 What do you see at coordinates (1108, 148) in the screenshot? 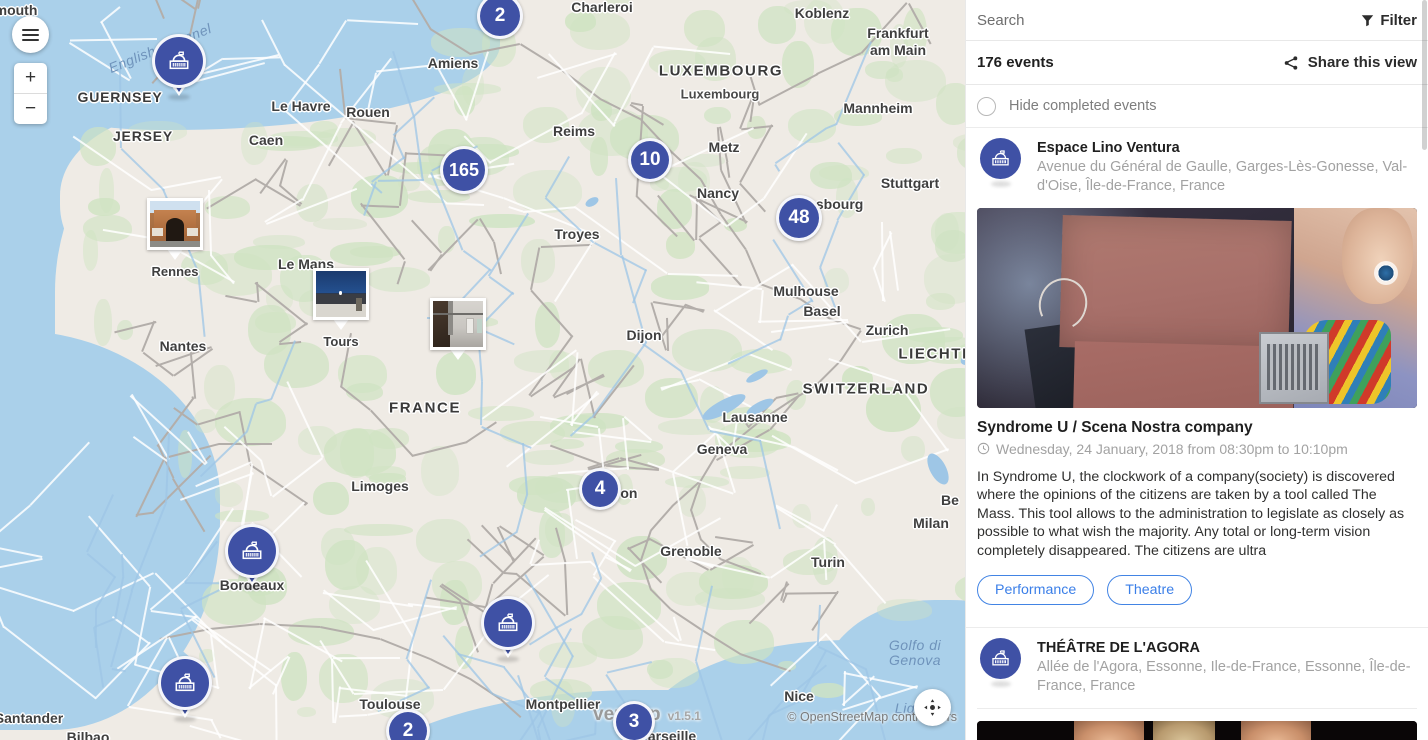
I see `venue-name: Espace Lino Ventura` at bounding box center [1108, 148].